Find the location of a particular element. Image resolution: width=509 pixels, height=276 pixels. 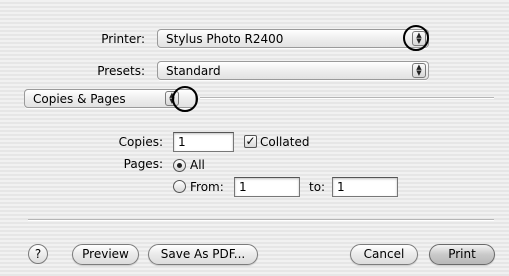

panel-menu-popup: Copies & Pages ▲ ▼ is located at coordinates (110, 98).